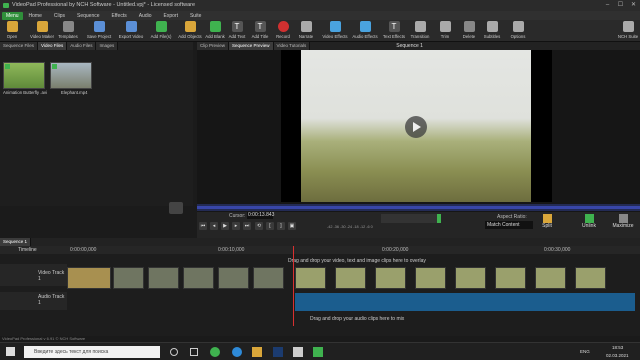  I want to click on menu-audio: Audio, so click(145, 16).